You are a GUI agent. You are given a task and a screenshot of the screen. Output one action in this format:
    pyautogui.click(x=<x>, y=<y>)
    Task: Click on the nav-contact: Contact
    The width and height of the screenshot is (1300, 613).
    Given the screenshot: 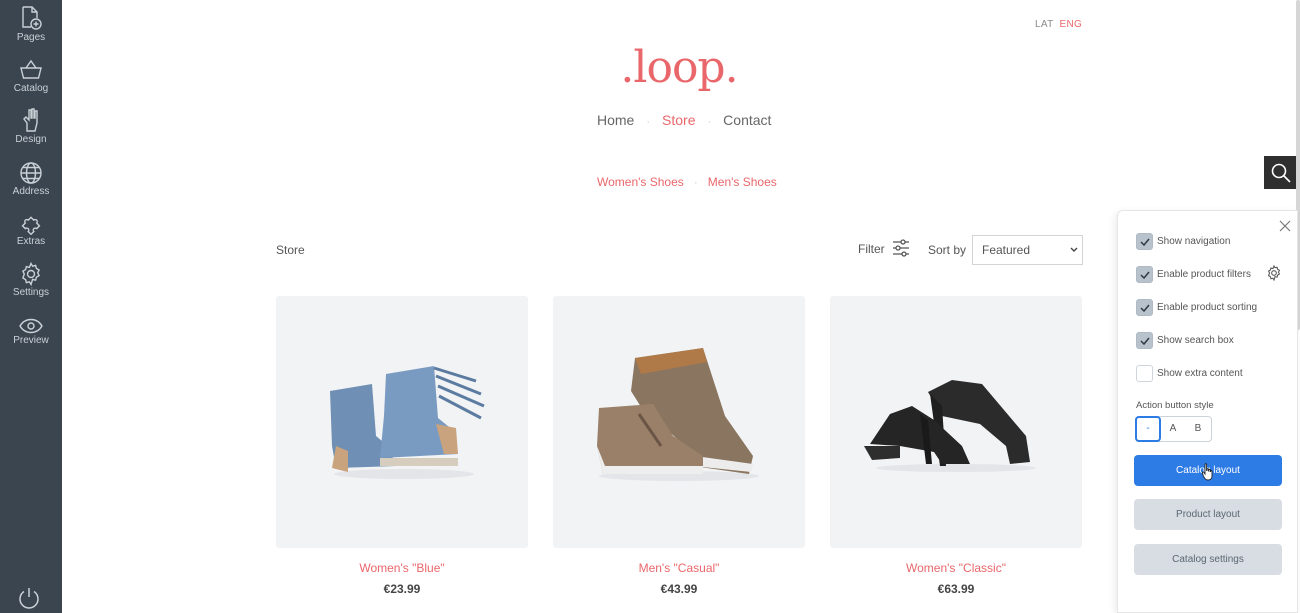 What is the action you would take?
    pyautogui.click(x=747, y=120)
    